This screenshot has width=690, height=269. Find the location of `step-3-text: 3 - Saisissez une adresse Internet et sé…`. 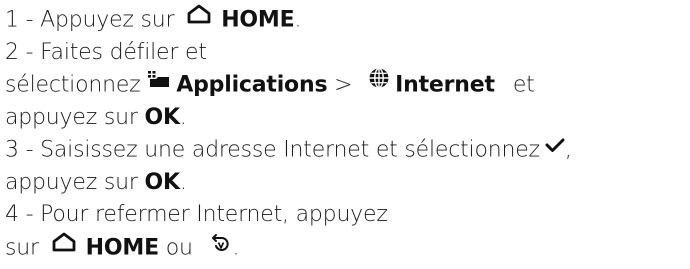

step-3-text: 3 - Saisissez une adresse Internet et sé… is located at coordinates (272, 150).